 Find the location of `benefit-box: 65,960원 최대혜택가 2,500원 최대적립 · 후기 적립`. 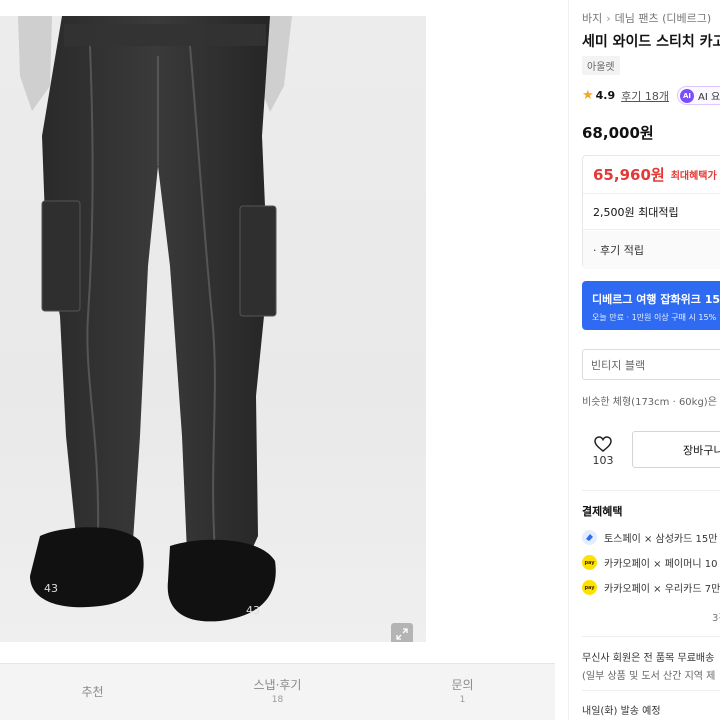

benefit-box: 65,960원 최대혜택가 2,500원 최대적립 · 후기 적립 is located at coordinates (651, 212).